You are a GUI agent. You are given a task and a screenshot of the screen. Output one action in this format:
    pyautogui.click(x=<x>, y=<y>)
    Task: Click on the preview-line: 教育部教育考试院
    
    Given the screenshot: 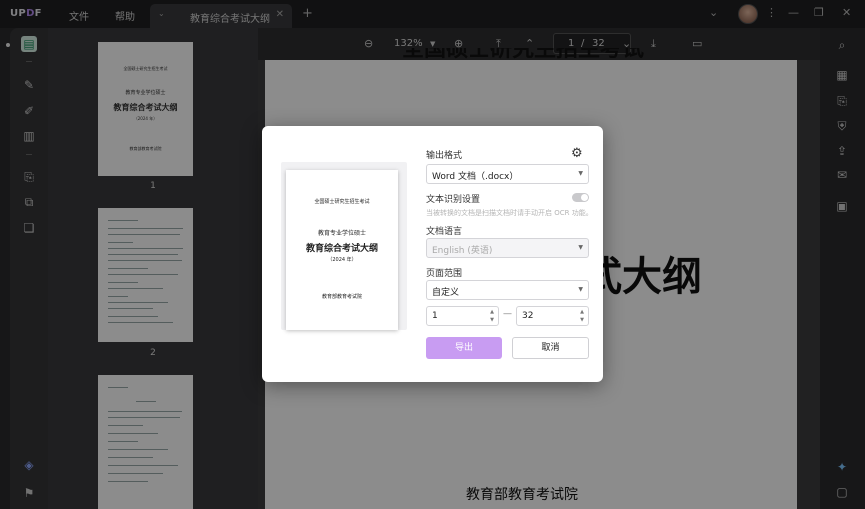 What is the action you would take?
    pyautogui.click(x=341, y=297)
    